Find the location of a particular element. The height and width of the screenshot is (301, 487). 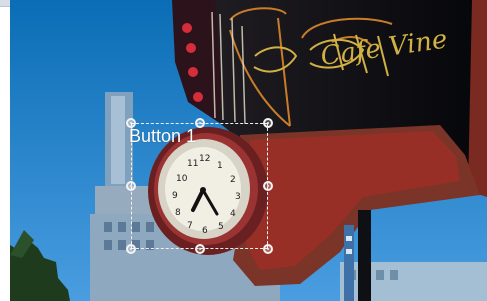

resize-handle-top-left is located at coordinates (131, 123).